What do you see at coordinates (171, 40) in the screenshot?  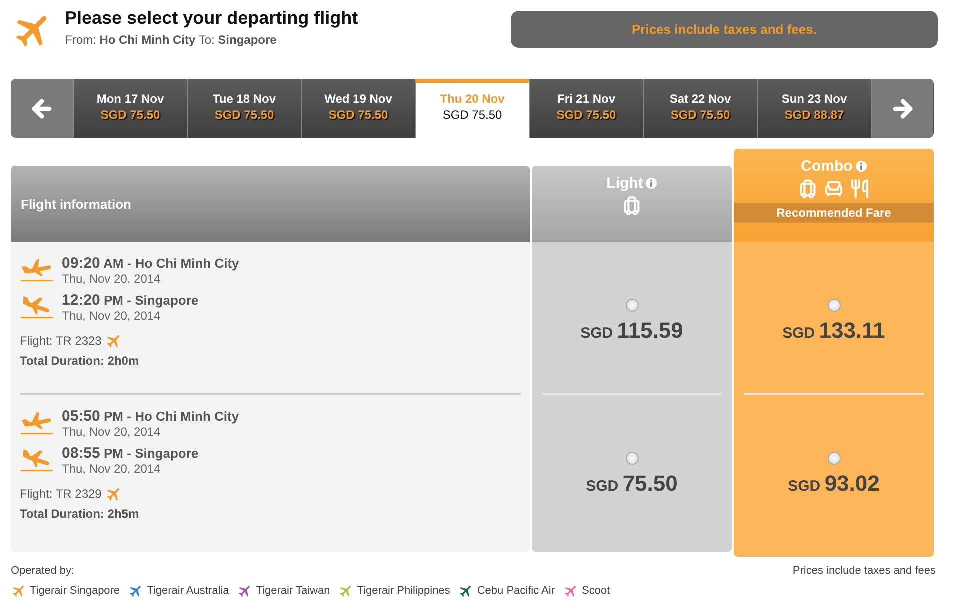 I see `route-text: From: Ho Chi Minh City To: Singapore` at bounding box center [171, 40].